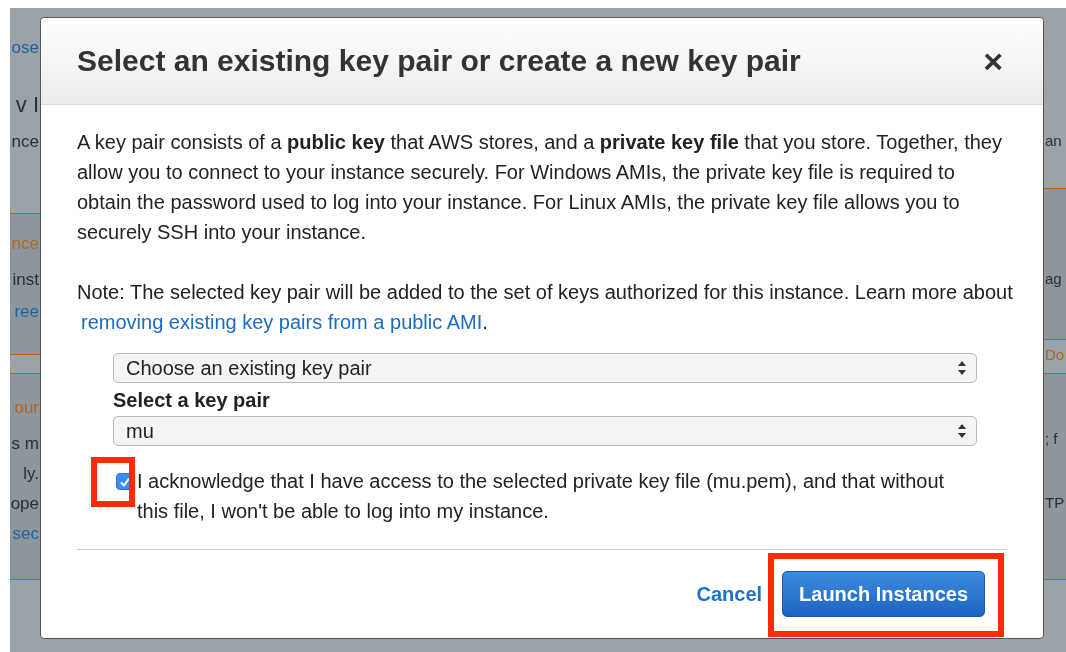 This screenshot has height=652, width=1066. What do you see at coordinates (1055, 354) in the screenshot?
I see `background-text: Do` at bounding box center [1055, 354].